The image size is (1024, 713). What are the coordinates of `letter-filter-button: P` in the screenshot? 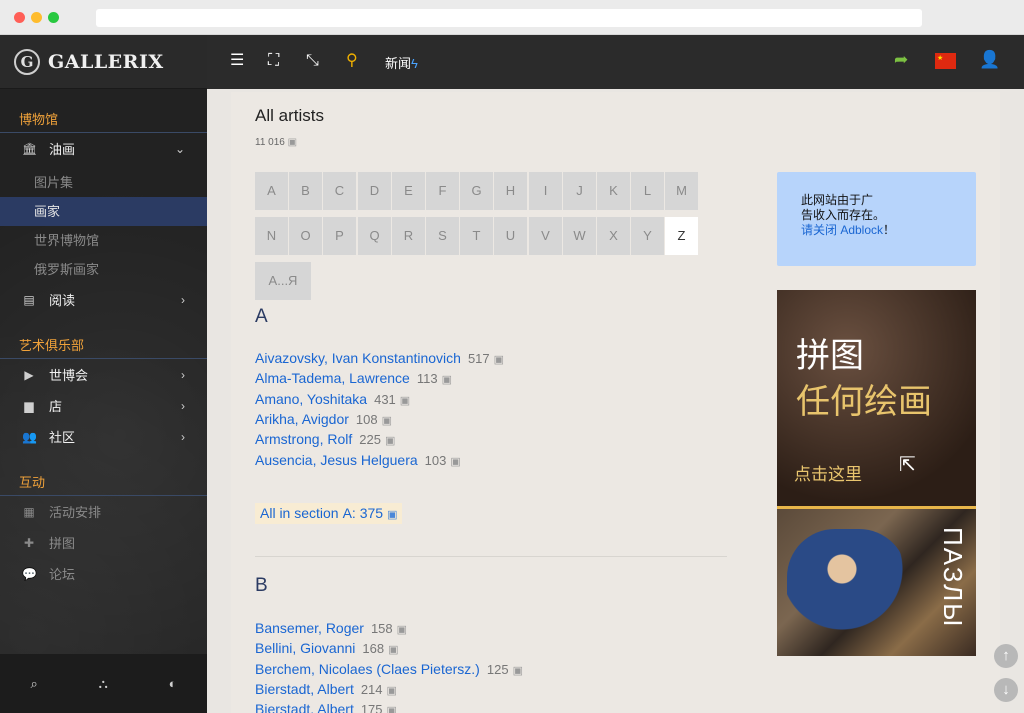 It's located at (339, 236).